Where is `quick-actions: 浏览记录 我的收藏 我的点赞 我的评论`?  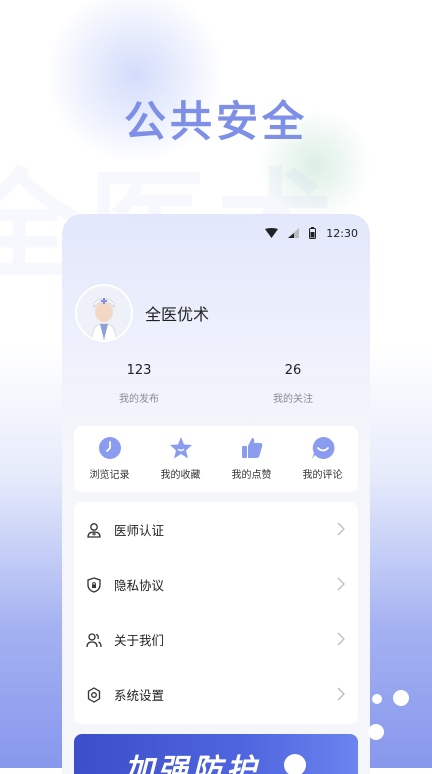 quick-actions: 浏览记录 我的收藏 我的点赞 我的评论 is located at coordinates (216, 459).